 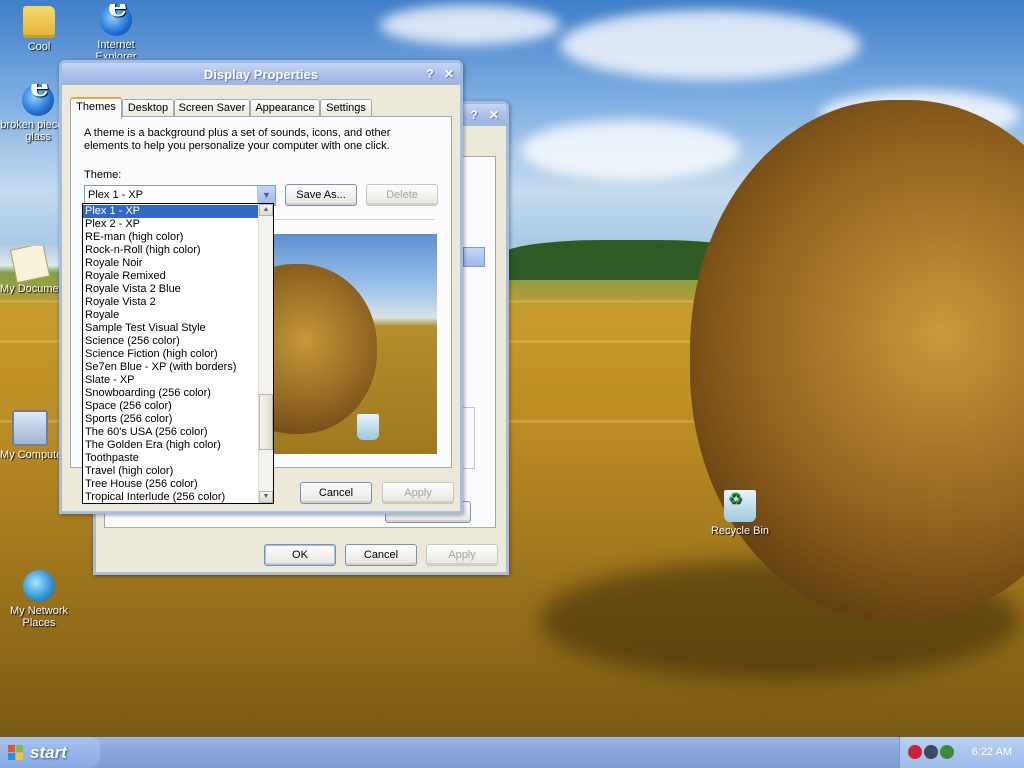 I want to click on volume-icon, so click(x=947, y=752).